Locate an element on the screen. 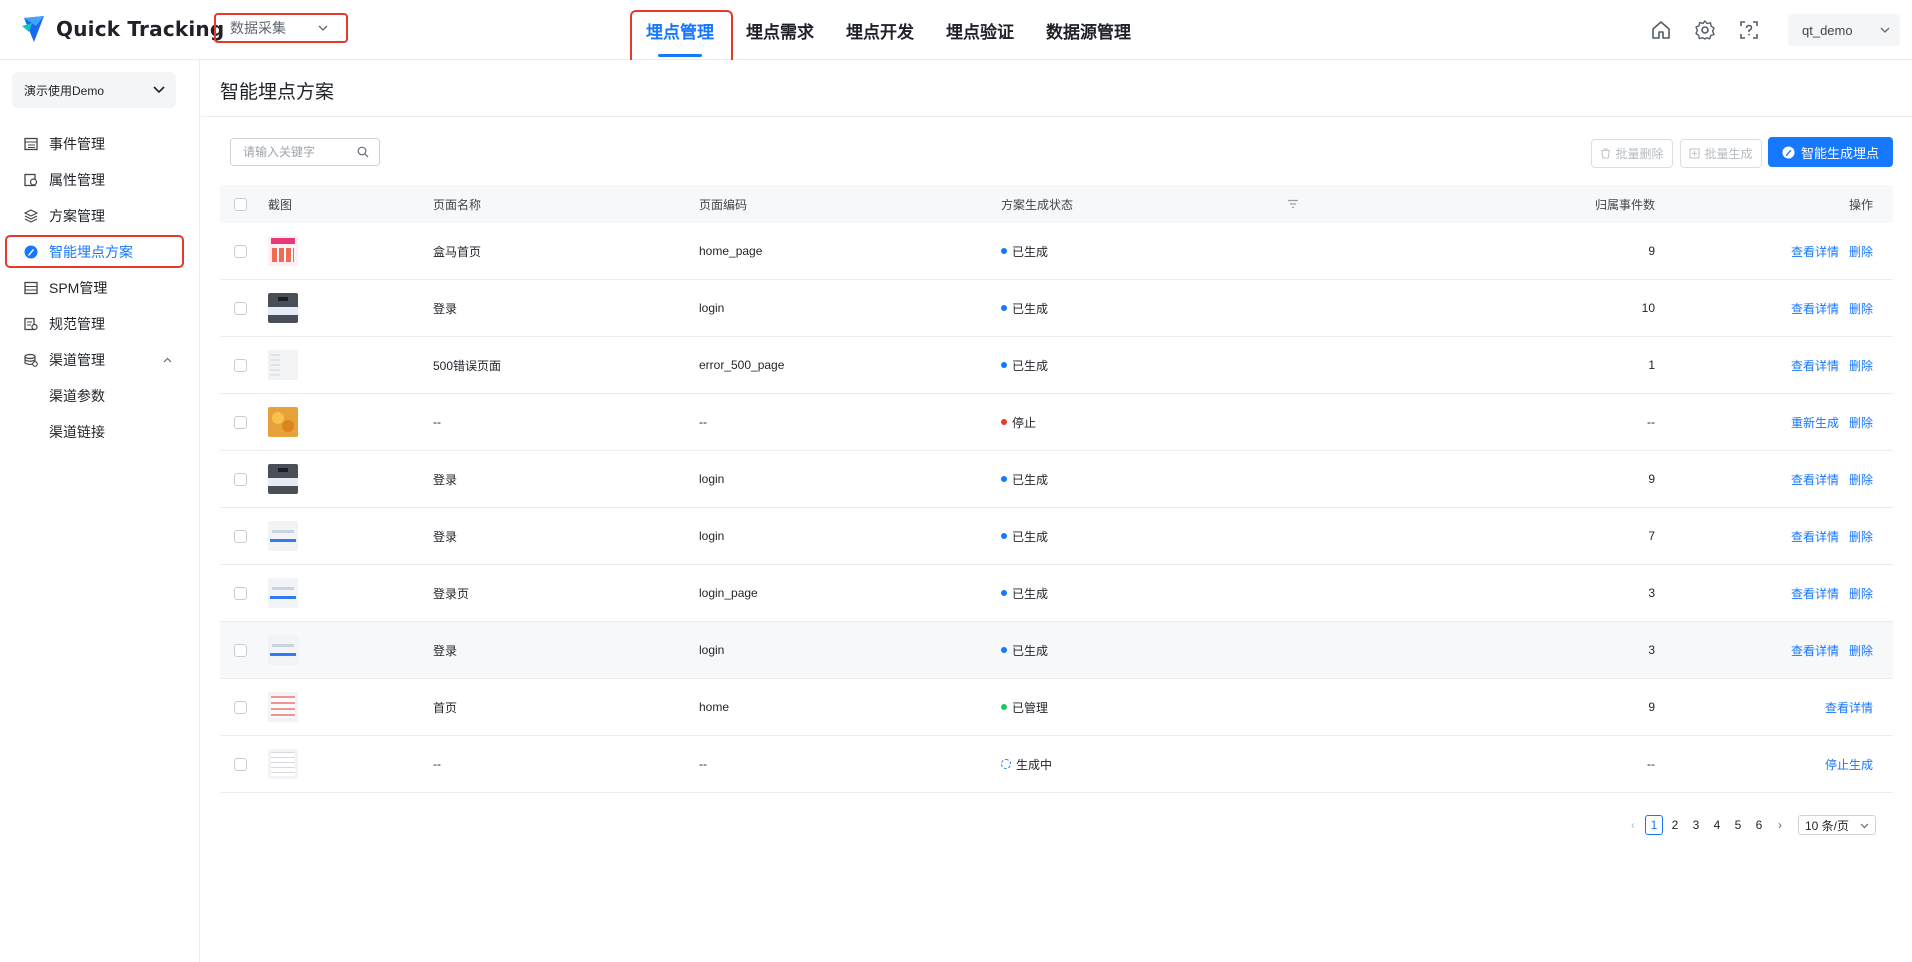 The height and width of the screenshot is (962, 1912). page-item: 2 is located at coordinates (1675, 825).